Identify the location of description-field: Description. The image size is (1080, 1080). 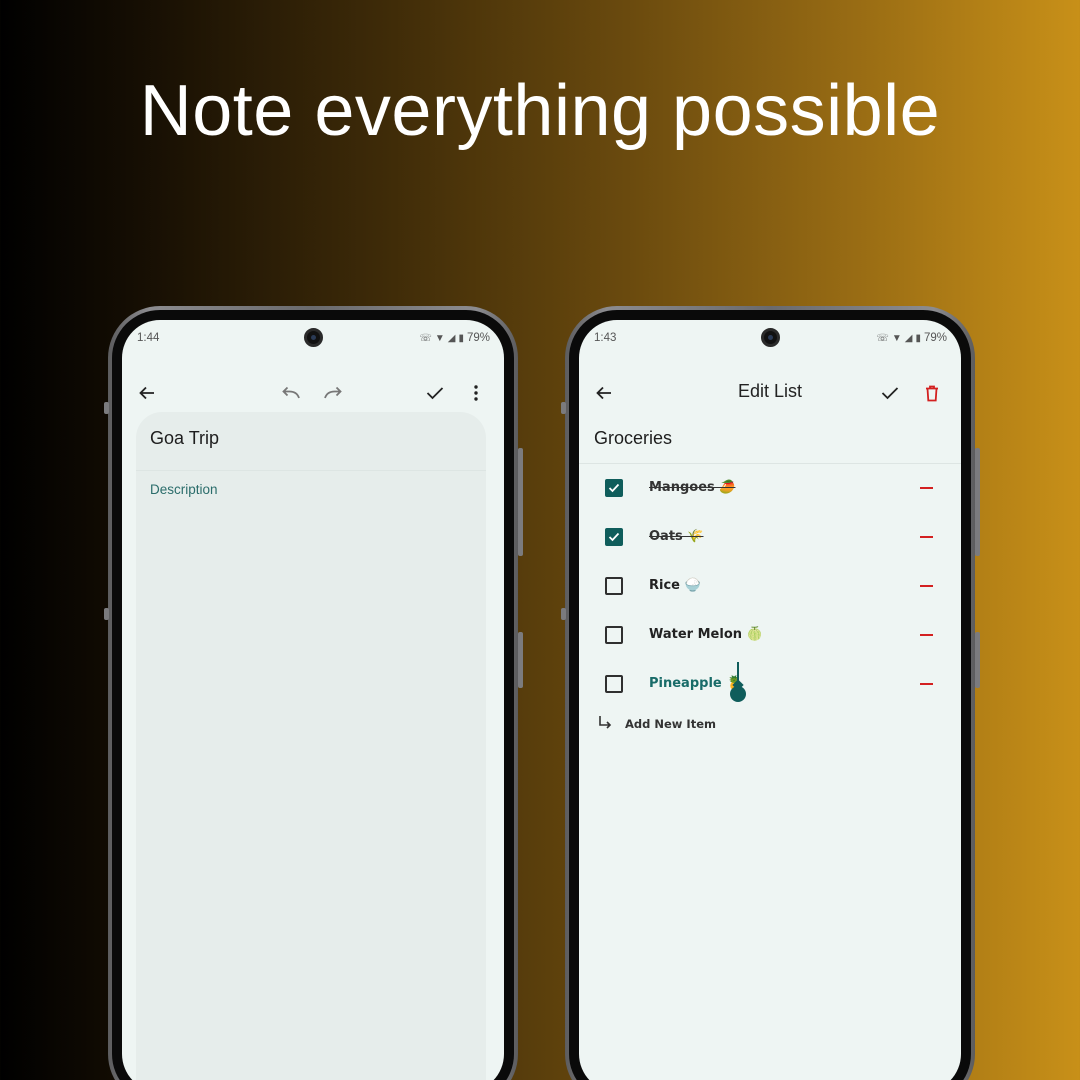
(184, 489).